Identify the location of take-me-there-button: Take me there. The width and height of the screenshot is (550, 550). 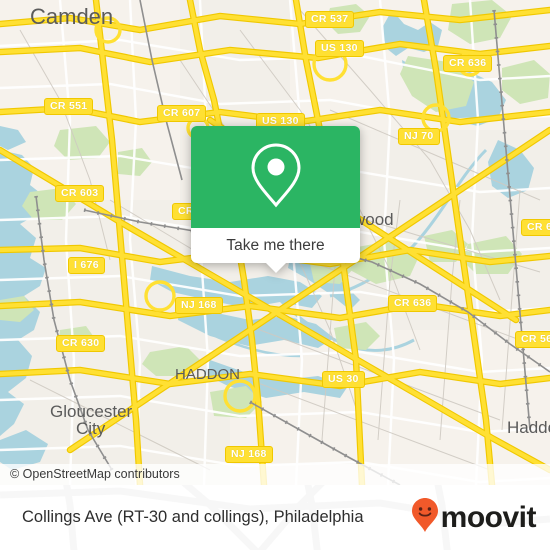
(275, 246).